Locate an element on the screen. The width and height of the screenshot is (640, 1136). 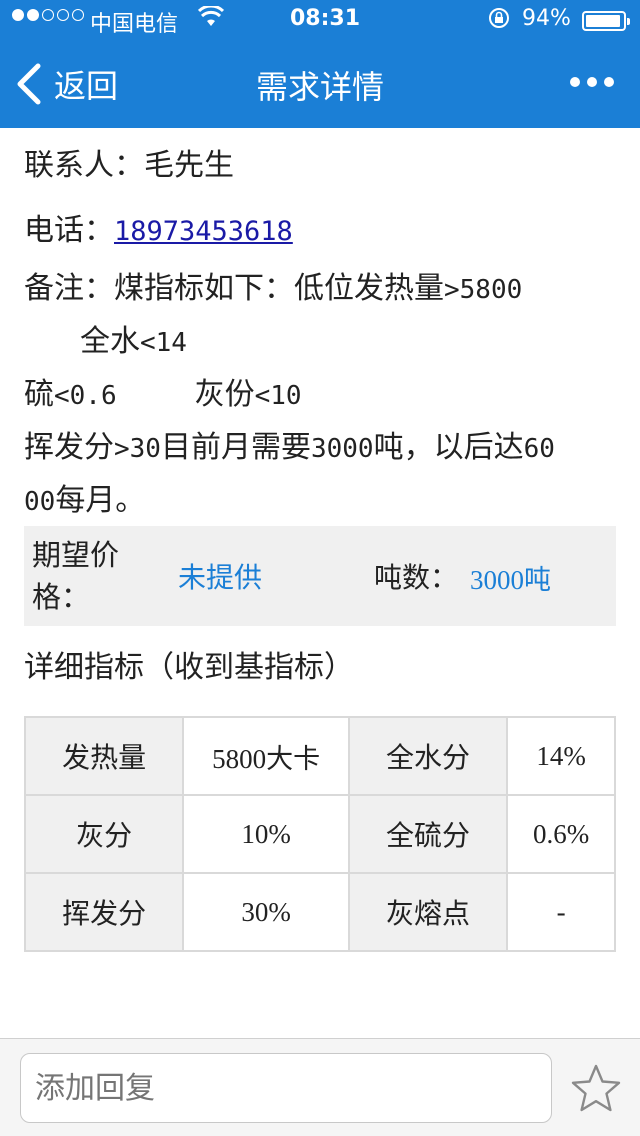
status-bar: 中国电信 08:31 94% is located at coordinates (320, 20).